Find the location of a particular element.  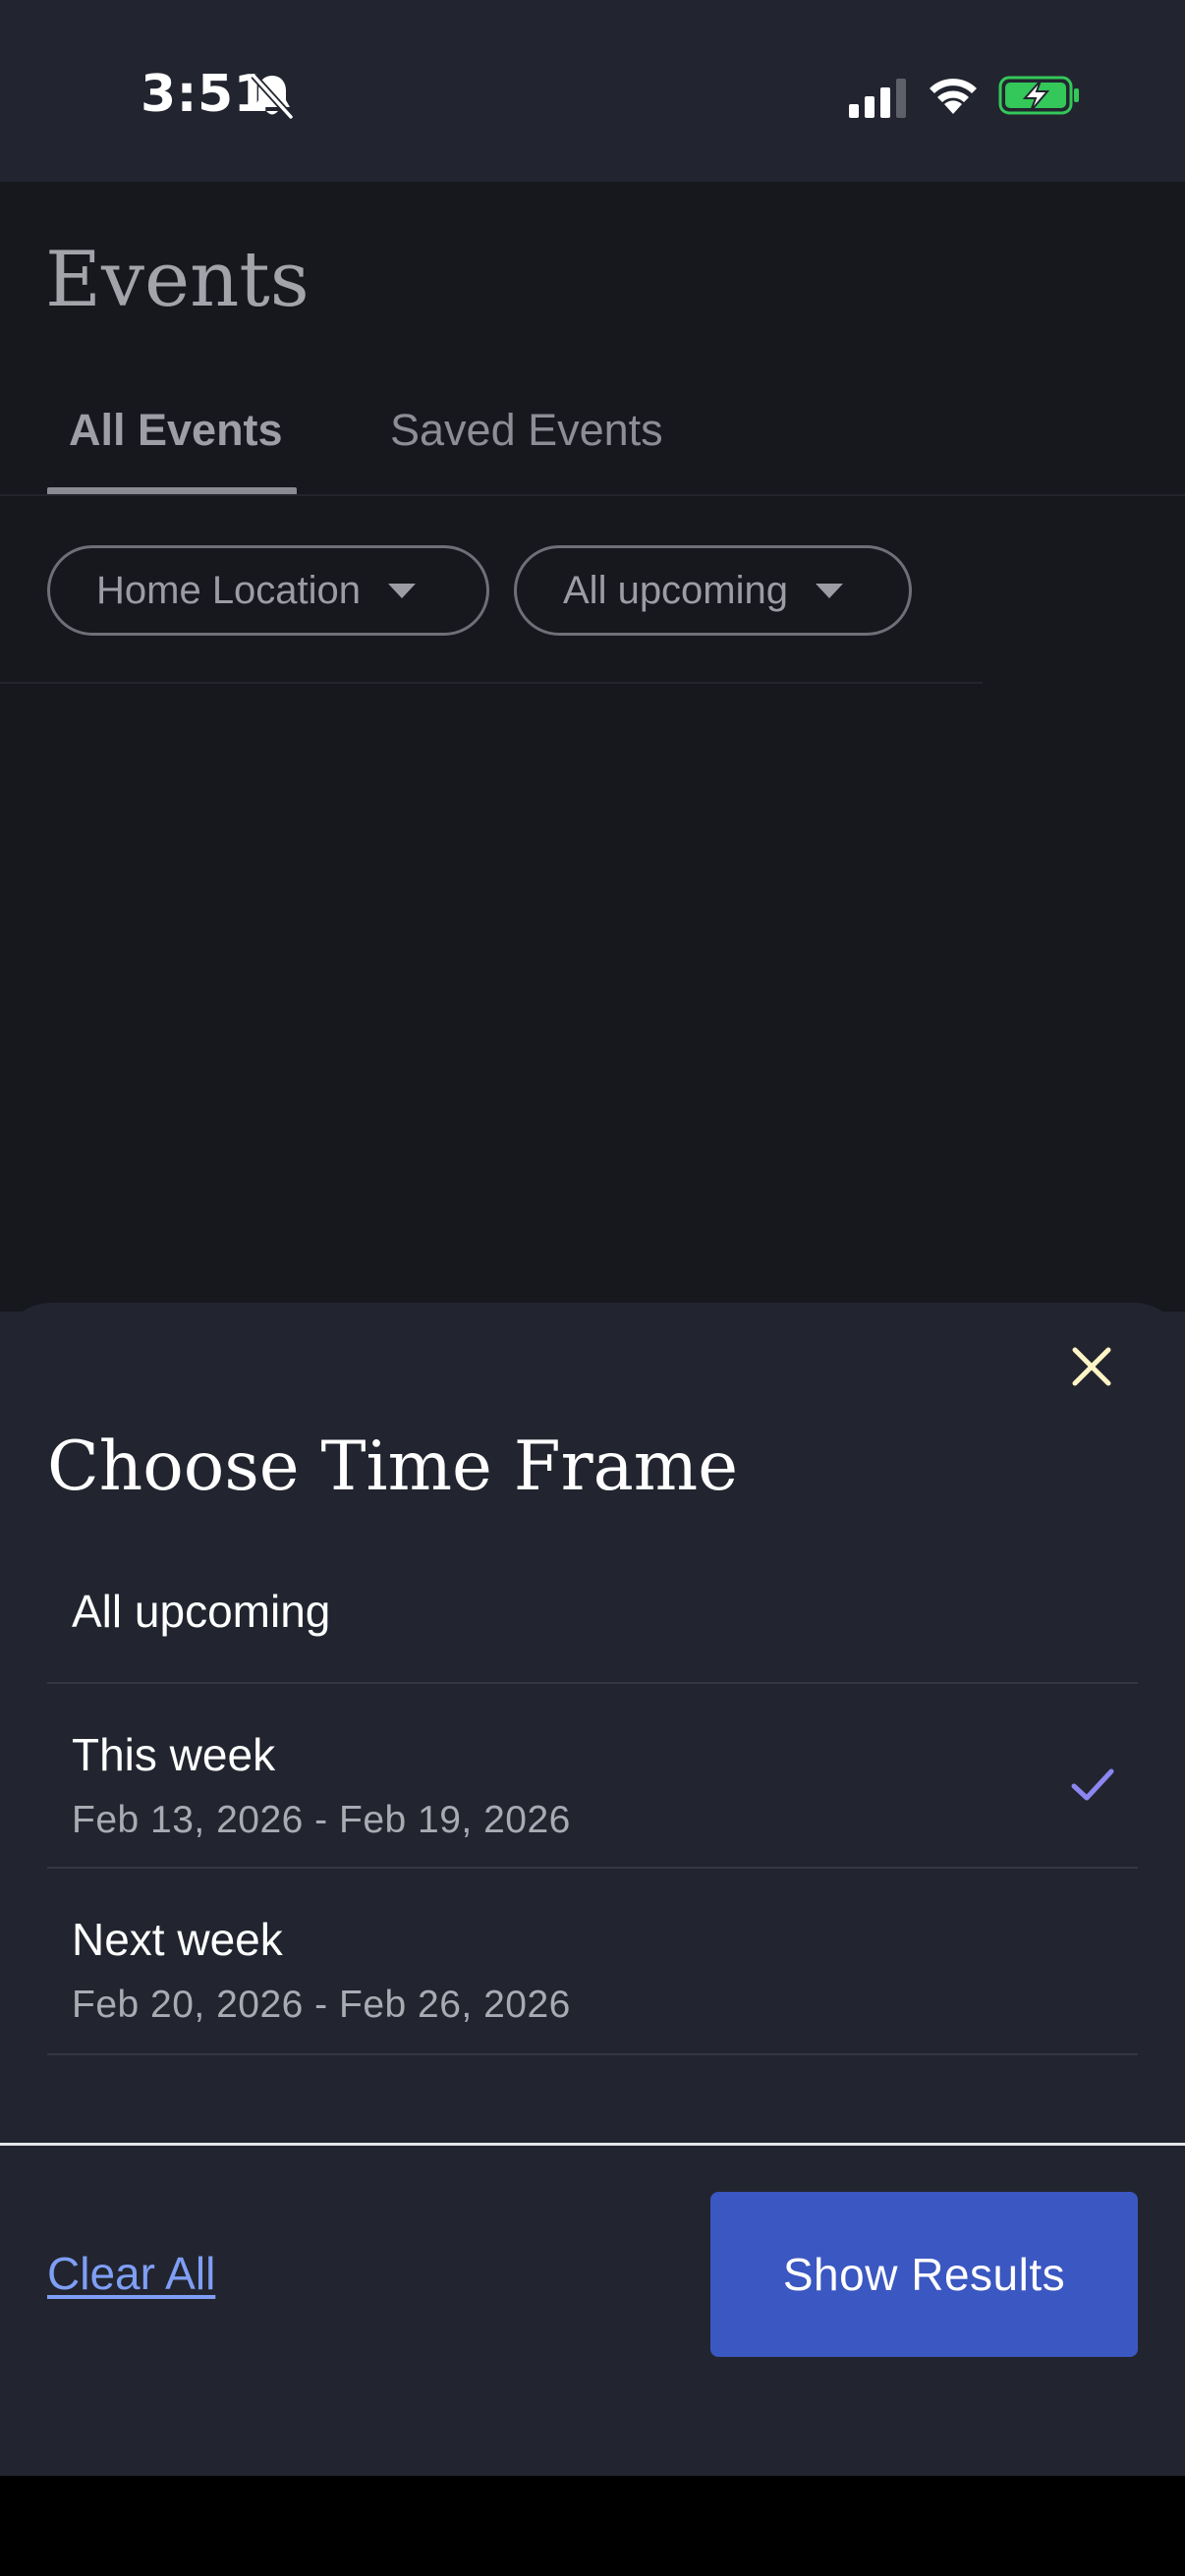

home-location-filter-label: Home Location is located at coordinates (229, 590).